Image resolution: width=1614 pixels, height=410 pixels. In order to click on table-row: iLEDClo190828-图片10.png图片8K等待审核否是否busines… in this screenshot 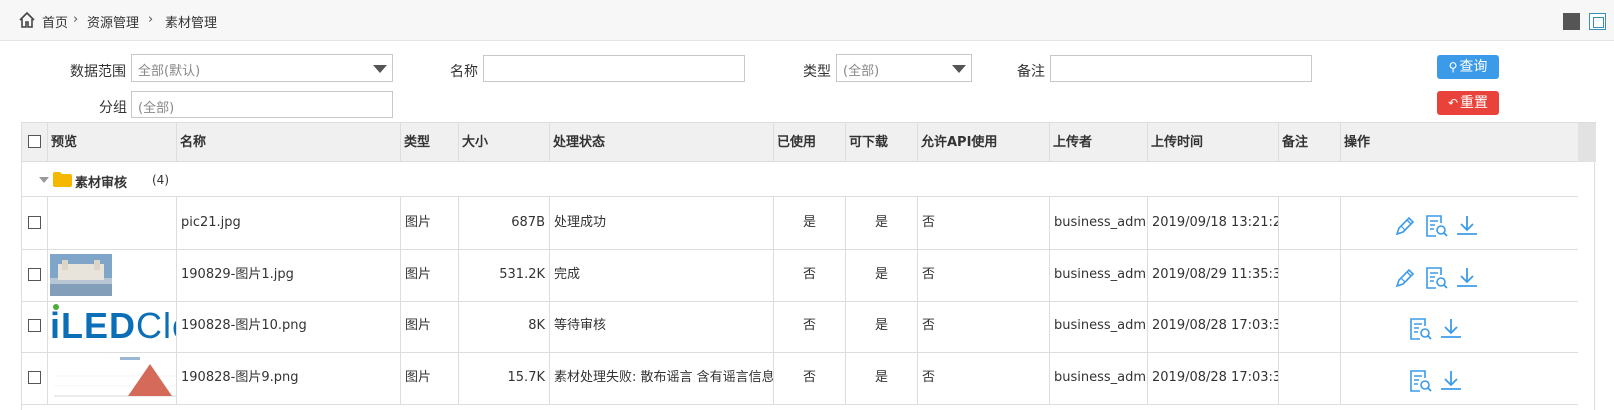, I will do `click(800, 326)`.